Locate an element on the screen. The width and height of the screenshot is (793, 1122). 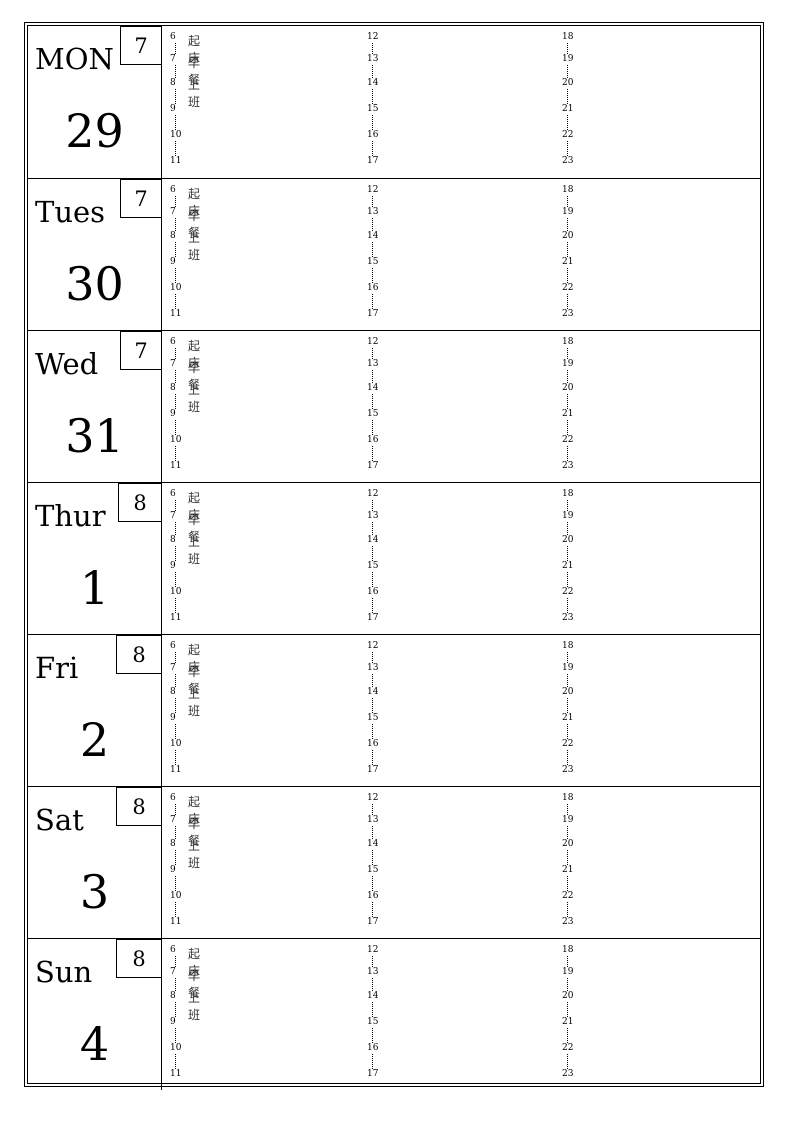
day-name: Fri is located at coordinates (57, 668).